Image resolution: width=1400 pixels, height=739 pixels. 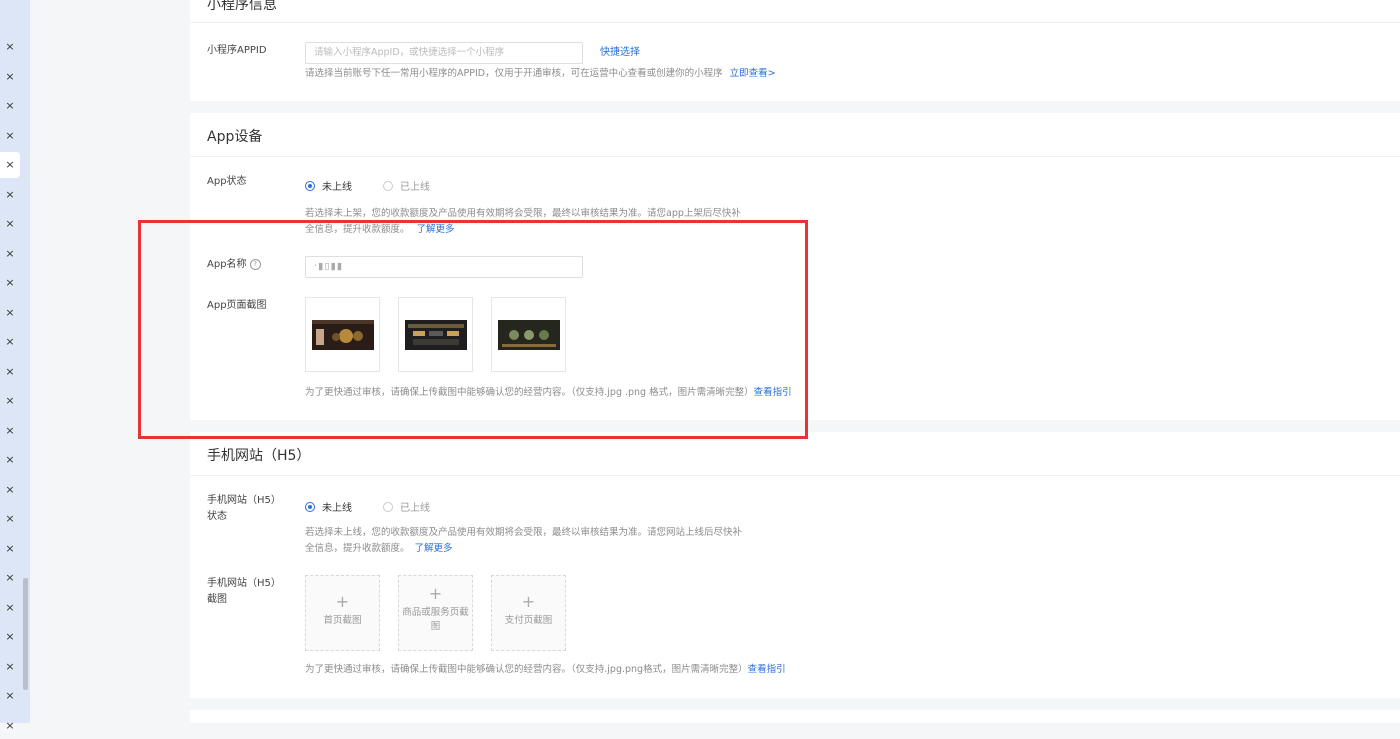 I want to click on app-status-help-copy: 全信息，提升收款额度。, so click(x=357, y=229).